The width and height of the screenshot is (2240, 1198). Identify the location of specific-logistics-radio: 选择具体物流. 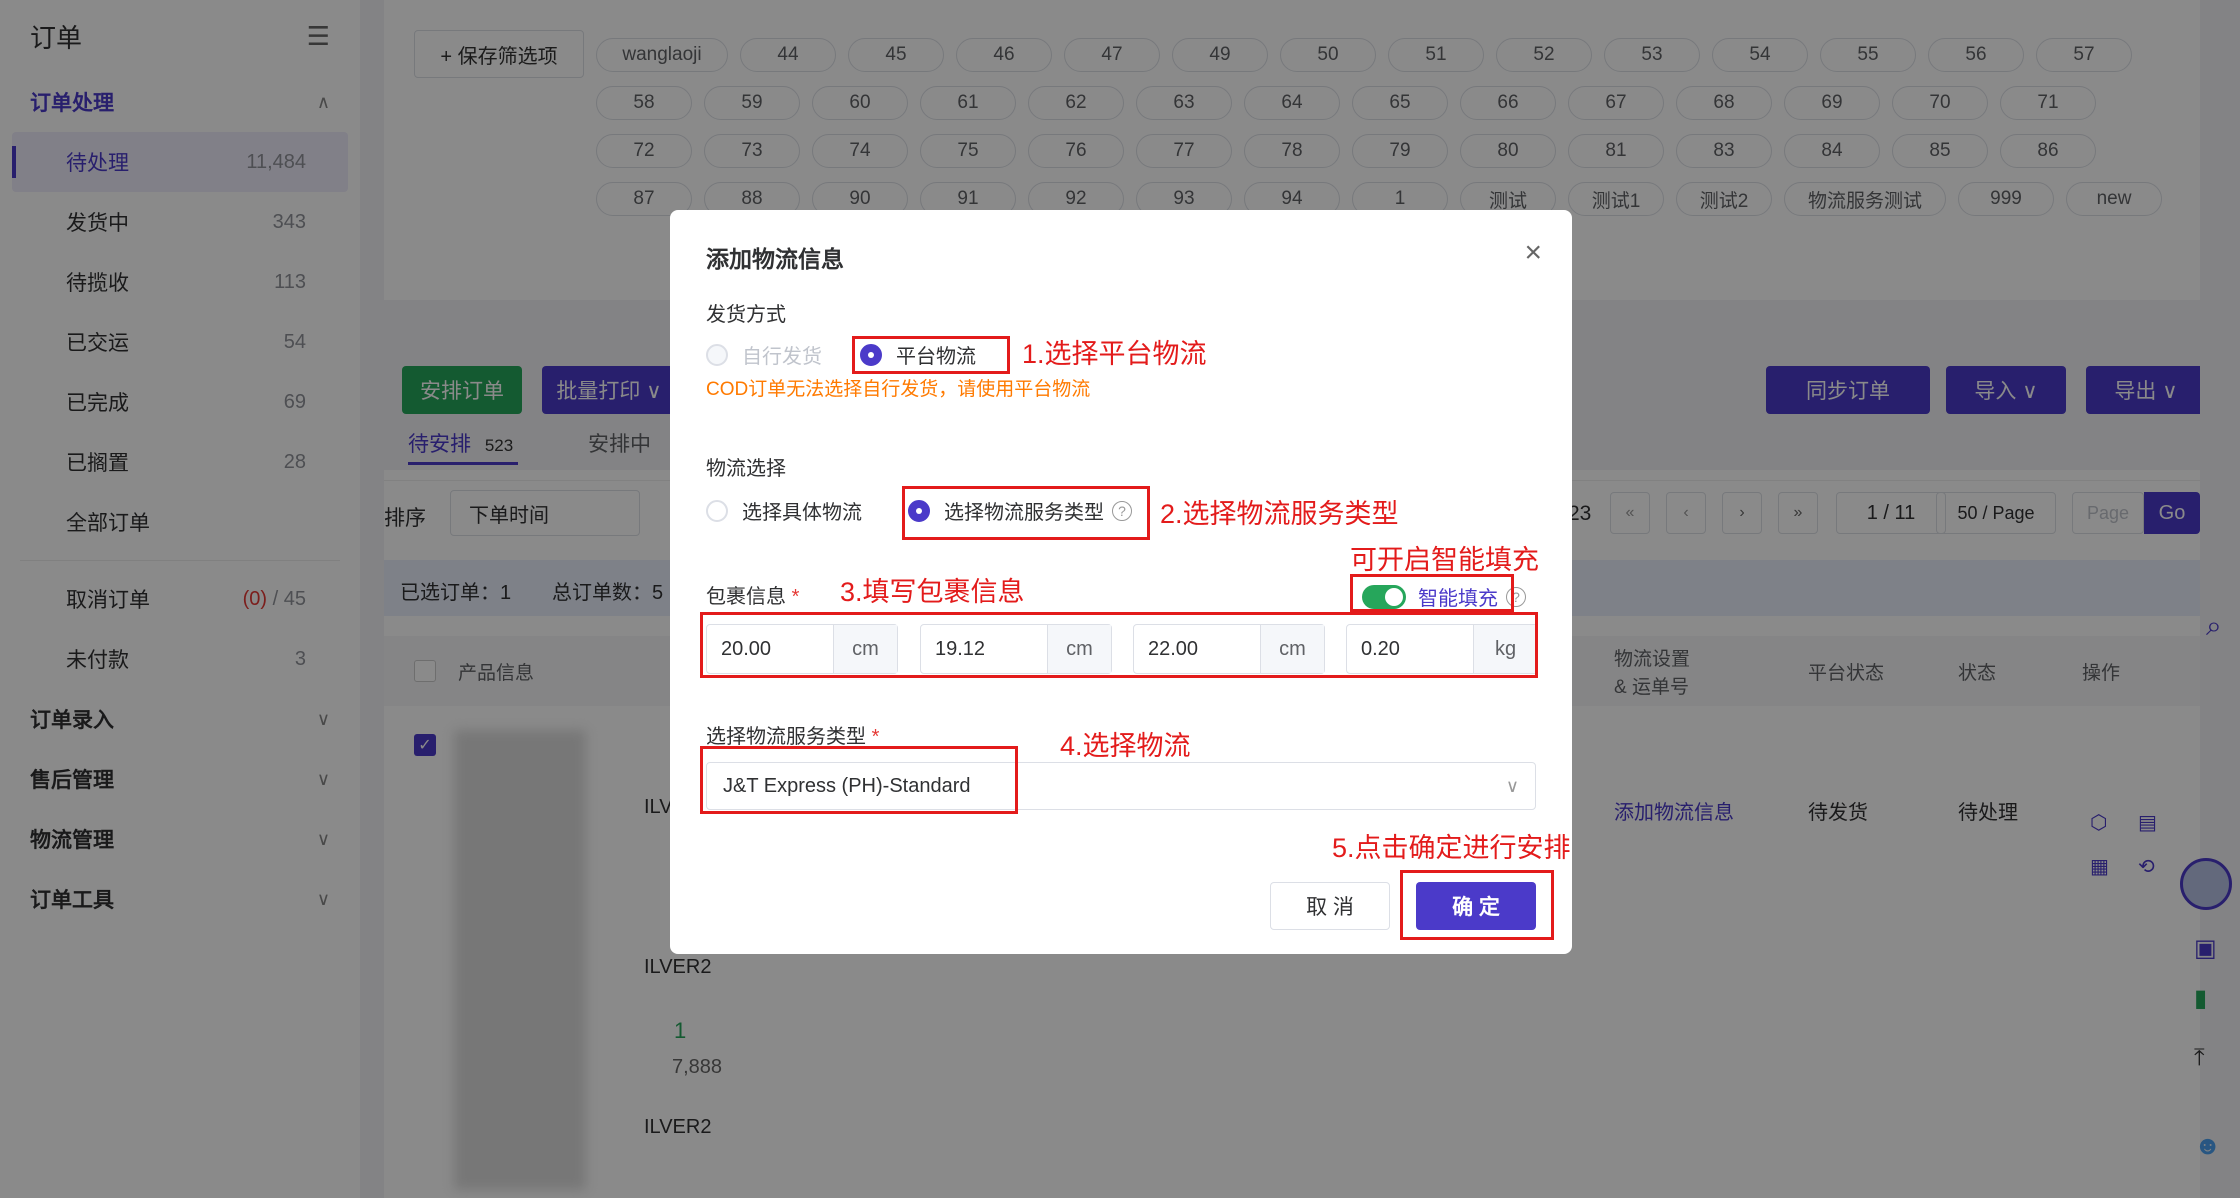
(784, 510).